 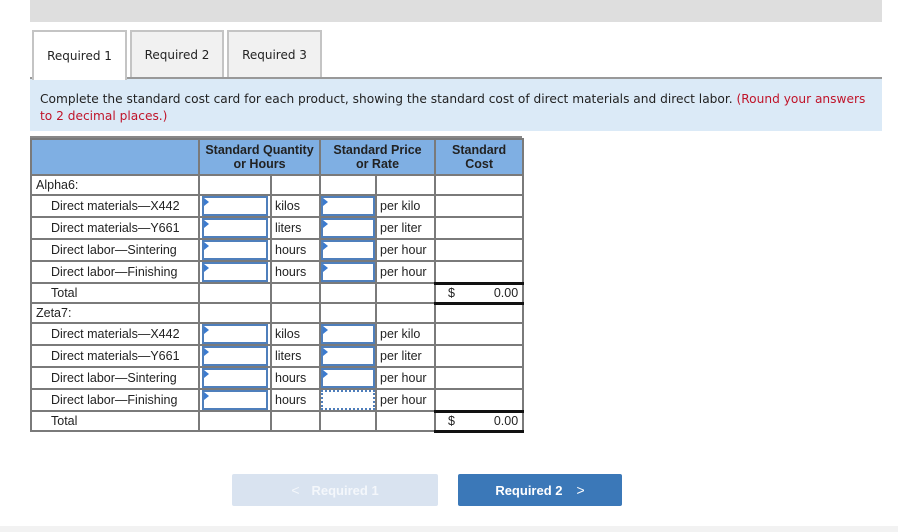 I want to click on tab-required-2: Required 2, so click(x=177, y=54).